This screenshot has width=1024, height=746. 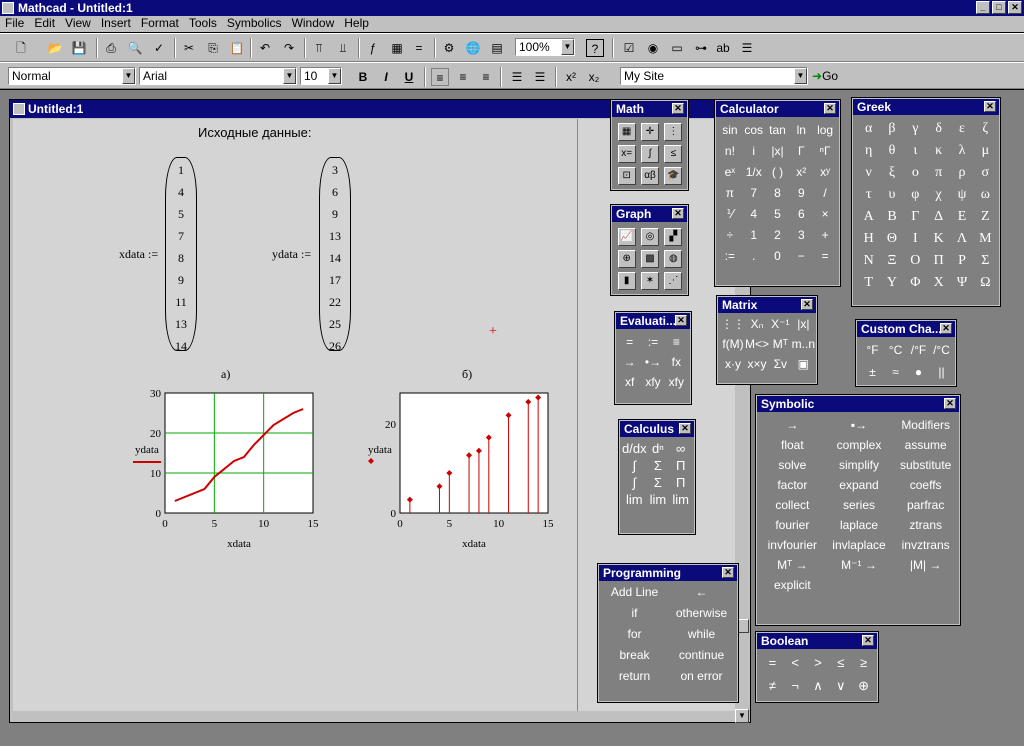 I want to click on evaluation-operator-0: =, so click(x=629, y=342).